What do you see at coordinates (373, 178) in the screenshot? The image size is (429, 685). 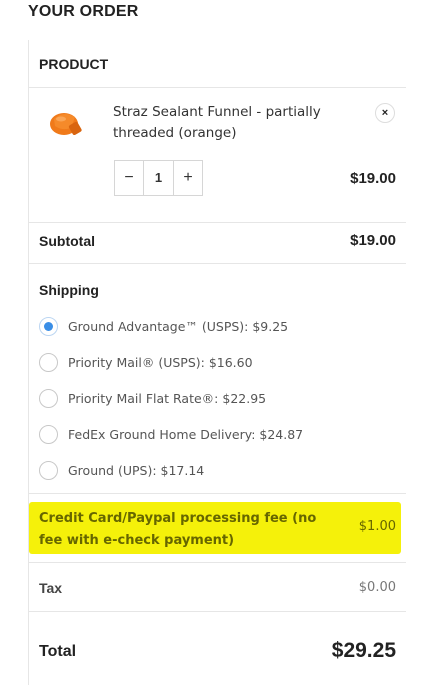 I see `item-price: $19.00` at bounding box center [373, 178].